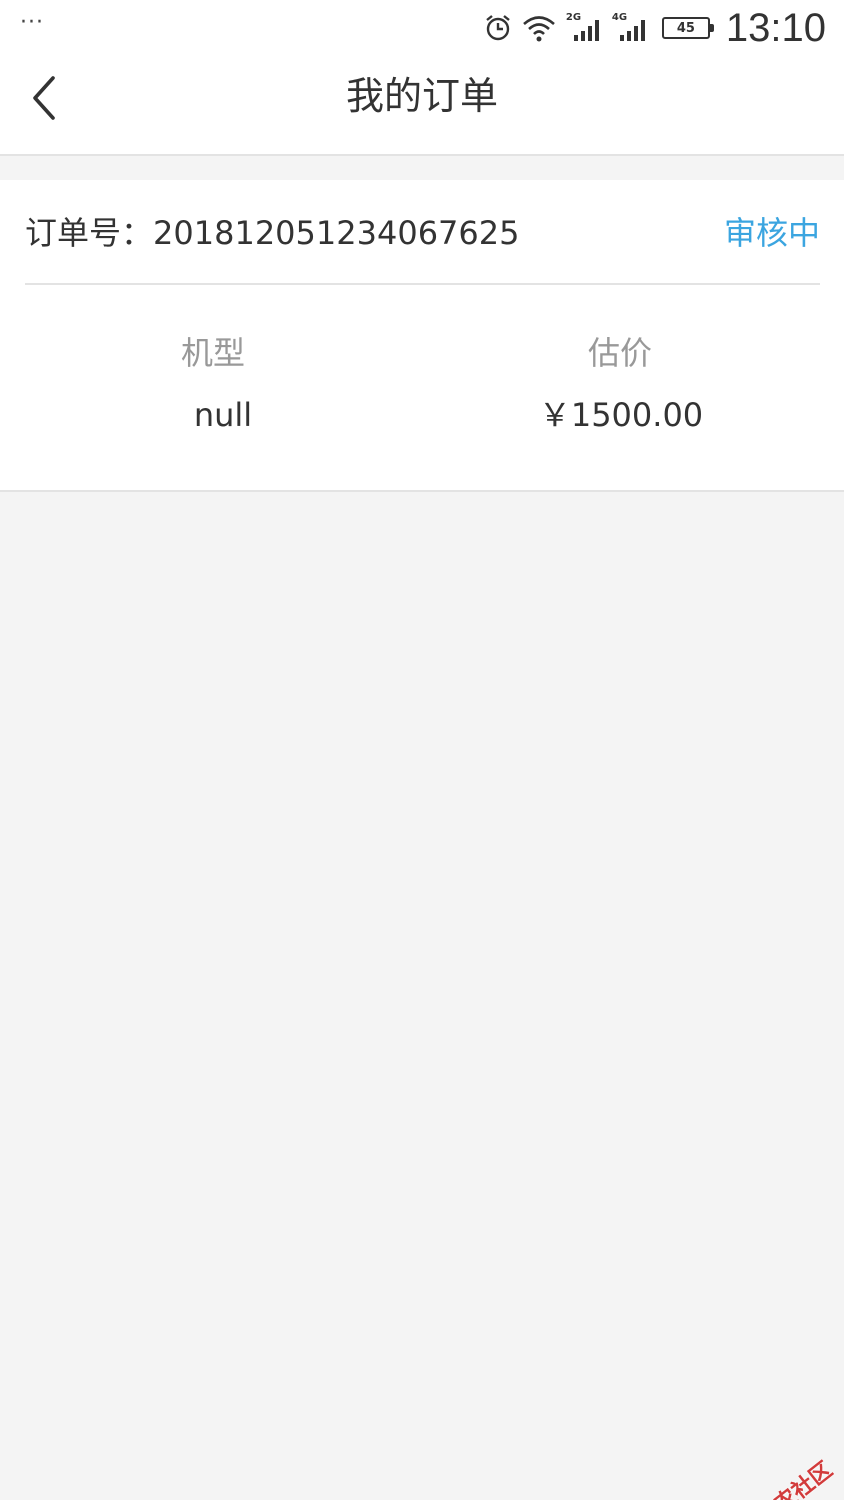  What do you see at coordinates (775, 28) in the screenshot?
I see `status-time: 13:10` at bounding box center [775, 28].